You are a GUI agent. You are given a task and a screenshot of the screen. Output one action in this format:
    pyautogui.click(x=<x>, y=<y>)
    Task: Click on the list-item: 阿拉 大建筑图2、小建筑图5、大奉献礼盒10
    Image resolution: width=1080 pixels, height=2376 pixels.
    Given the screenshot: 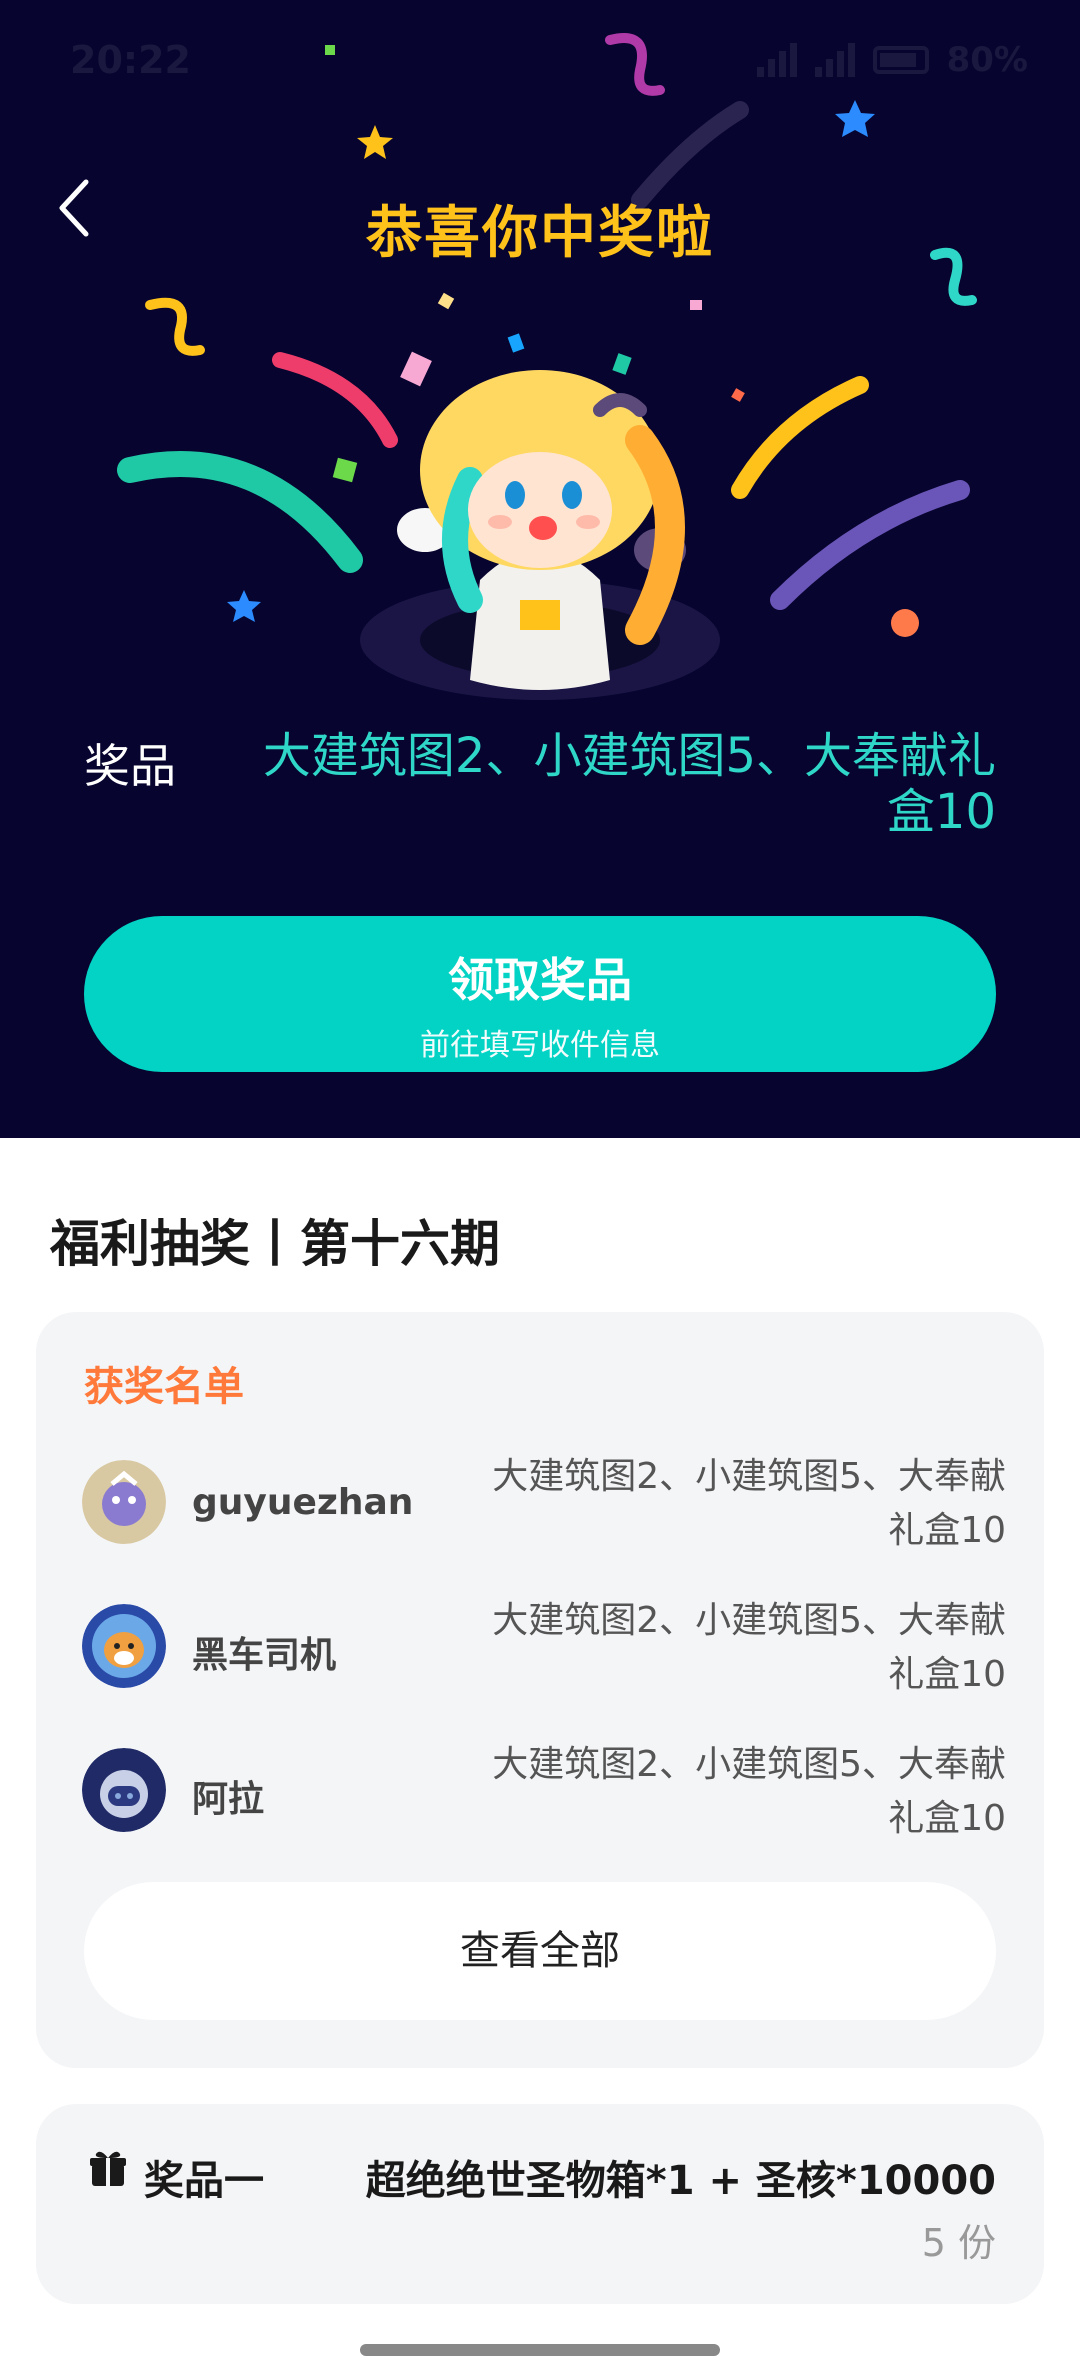 What is the action you would take?
    pyautogui.click(x=544, y=1793)
    